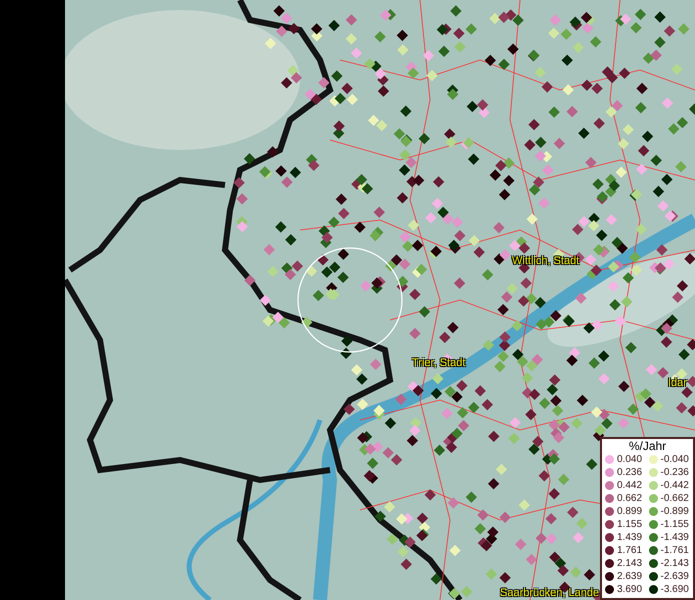 This screenshot has height=600, width=695. I want to click on legend-label: -0.040, so click(674, 459).